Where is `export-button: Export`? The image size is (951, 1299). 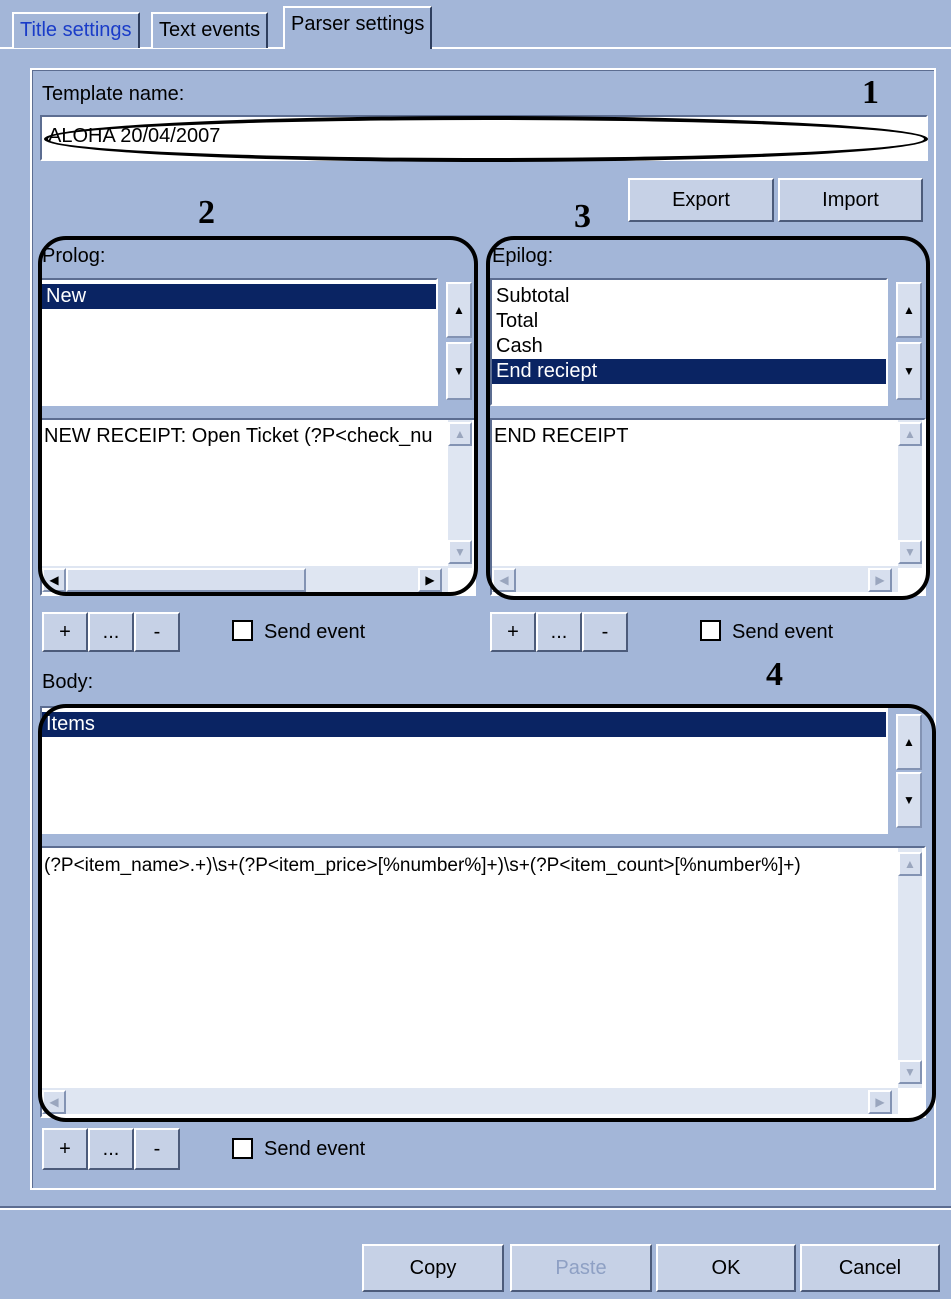
export-button: Export is located at coordinates (701, 200).